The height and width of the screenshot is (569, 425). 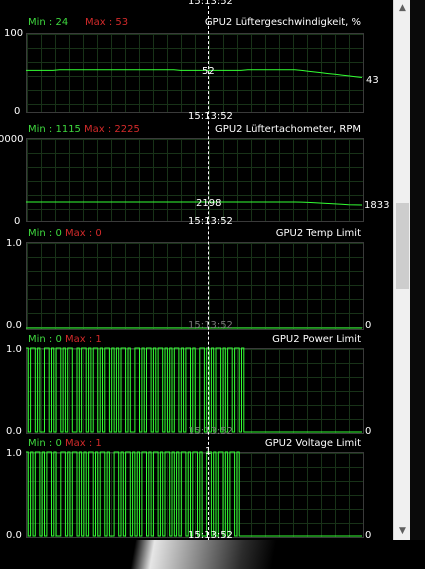 I want to click on y-axis-max-label: 100, so click(x=14, y=33).